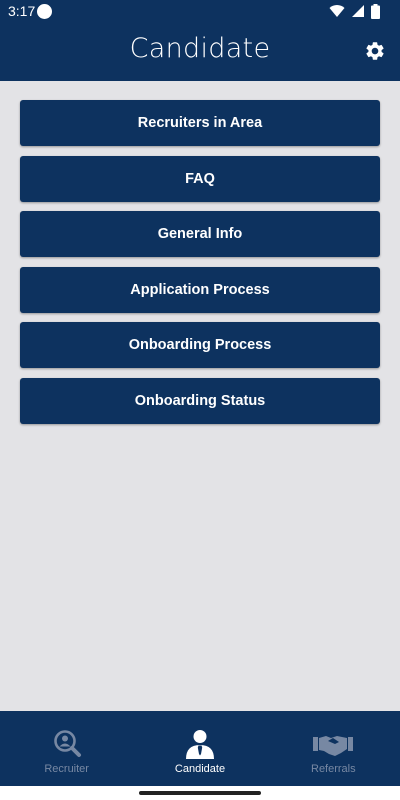 The image size is (400, 800). Describe the element at coordinates (337, 11) in the screenshot. I see `wifi-icon` at that location.